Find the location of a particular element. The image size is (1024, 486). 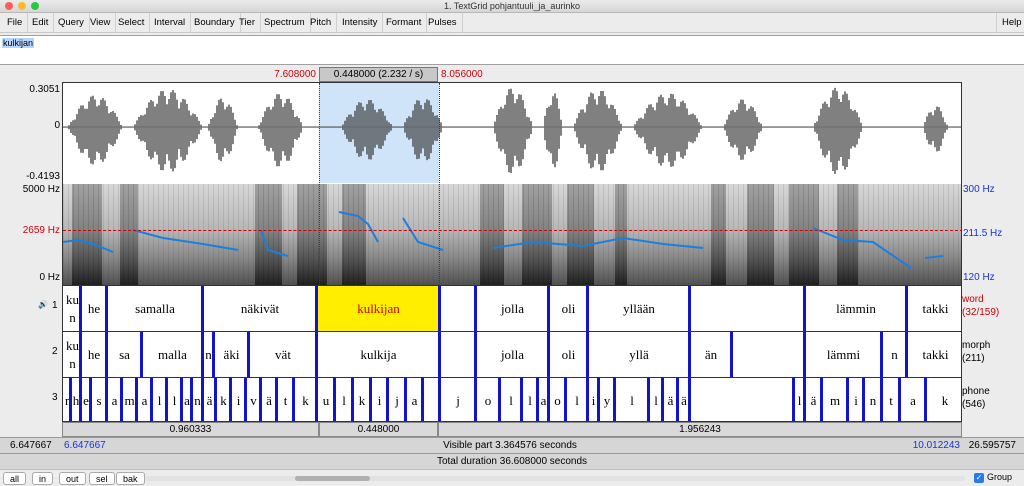

menu-tier: Tier is located at coordinates (248, 23).